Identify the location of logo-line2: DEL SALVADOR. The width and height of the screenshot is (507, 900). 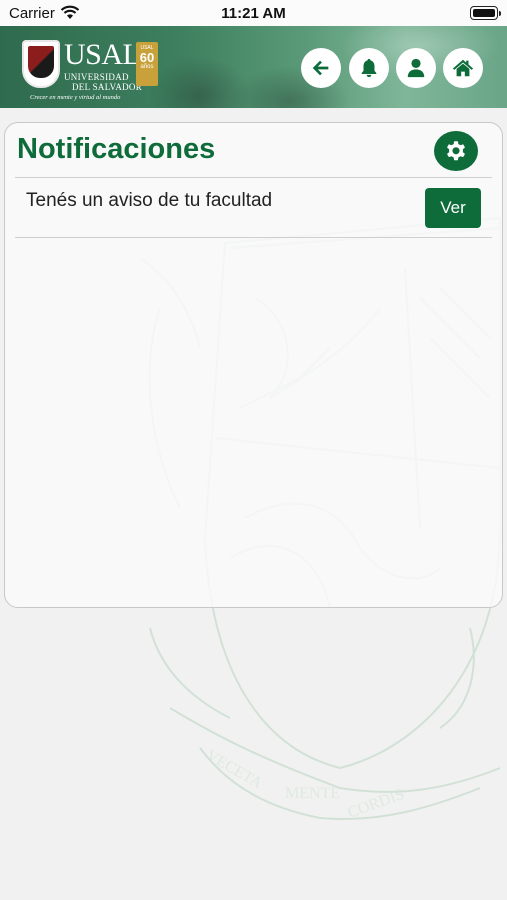
(107, 87).